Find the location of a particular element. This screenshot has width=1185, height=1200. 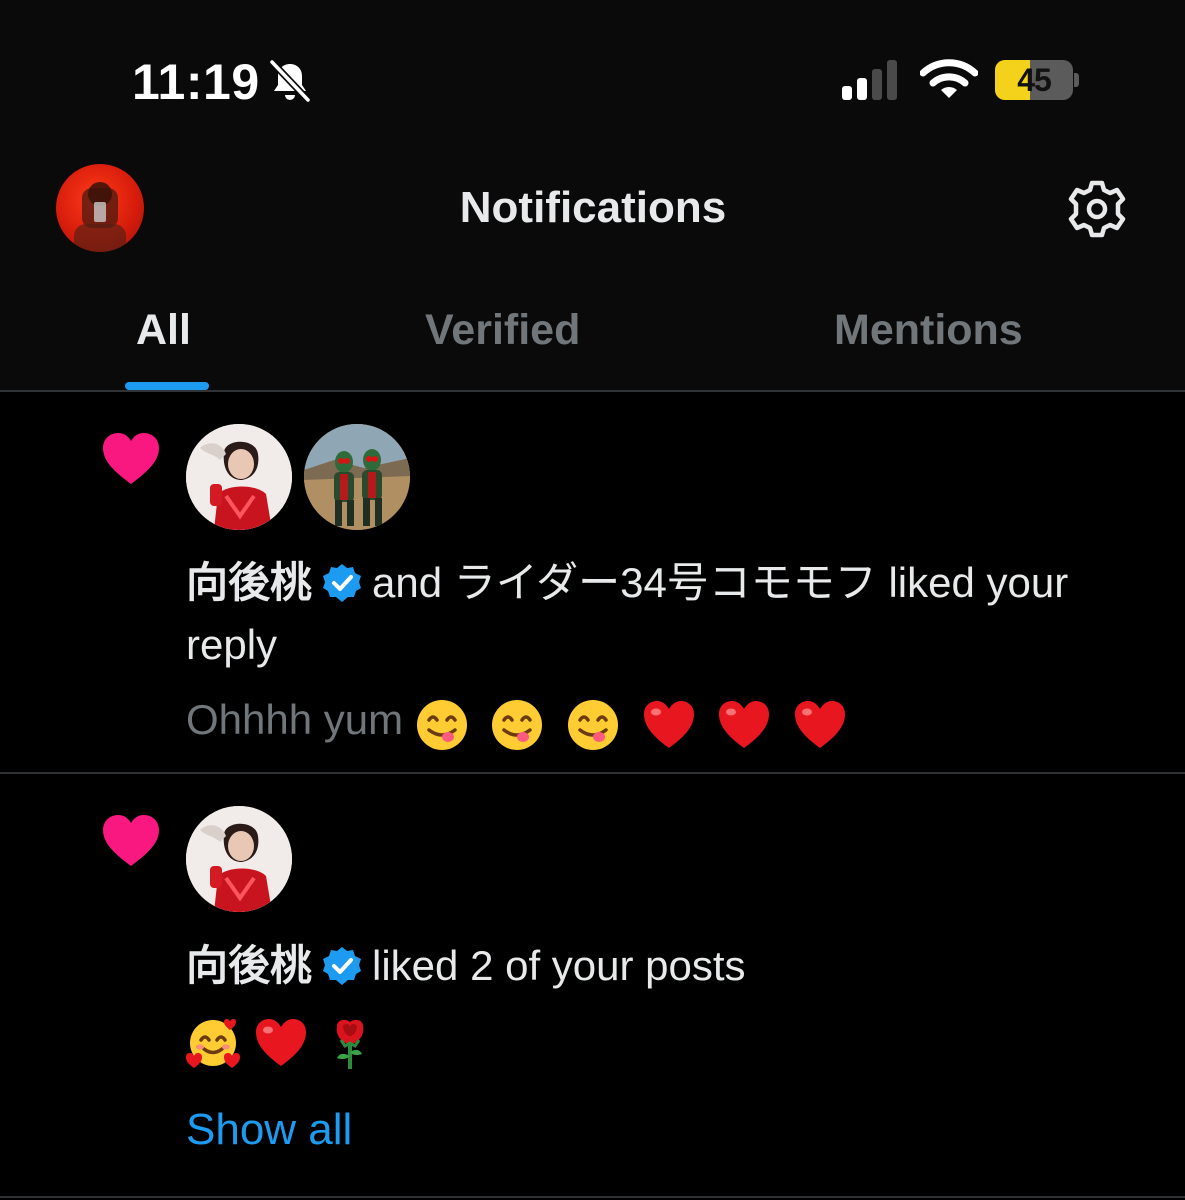

status-time: 11:19 is located at coordinates (196, 82).